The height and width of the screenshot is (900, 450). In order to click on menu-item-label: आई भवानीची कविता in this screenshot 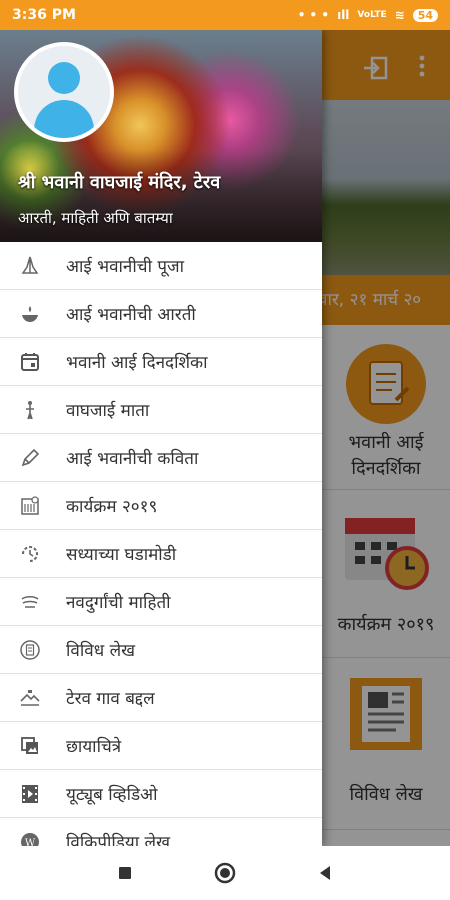, I will do `click(132, 459)`.